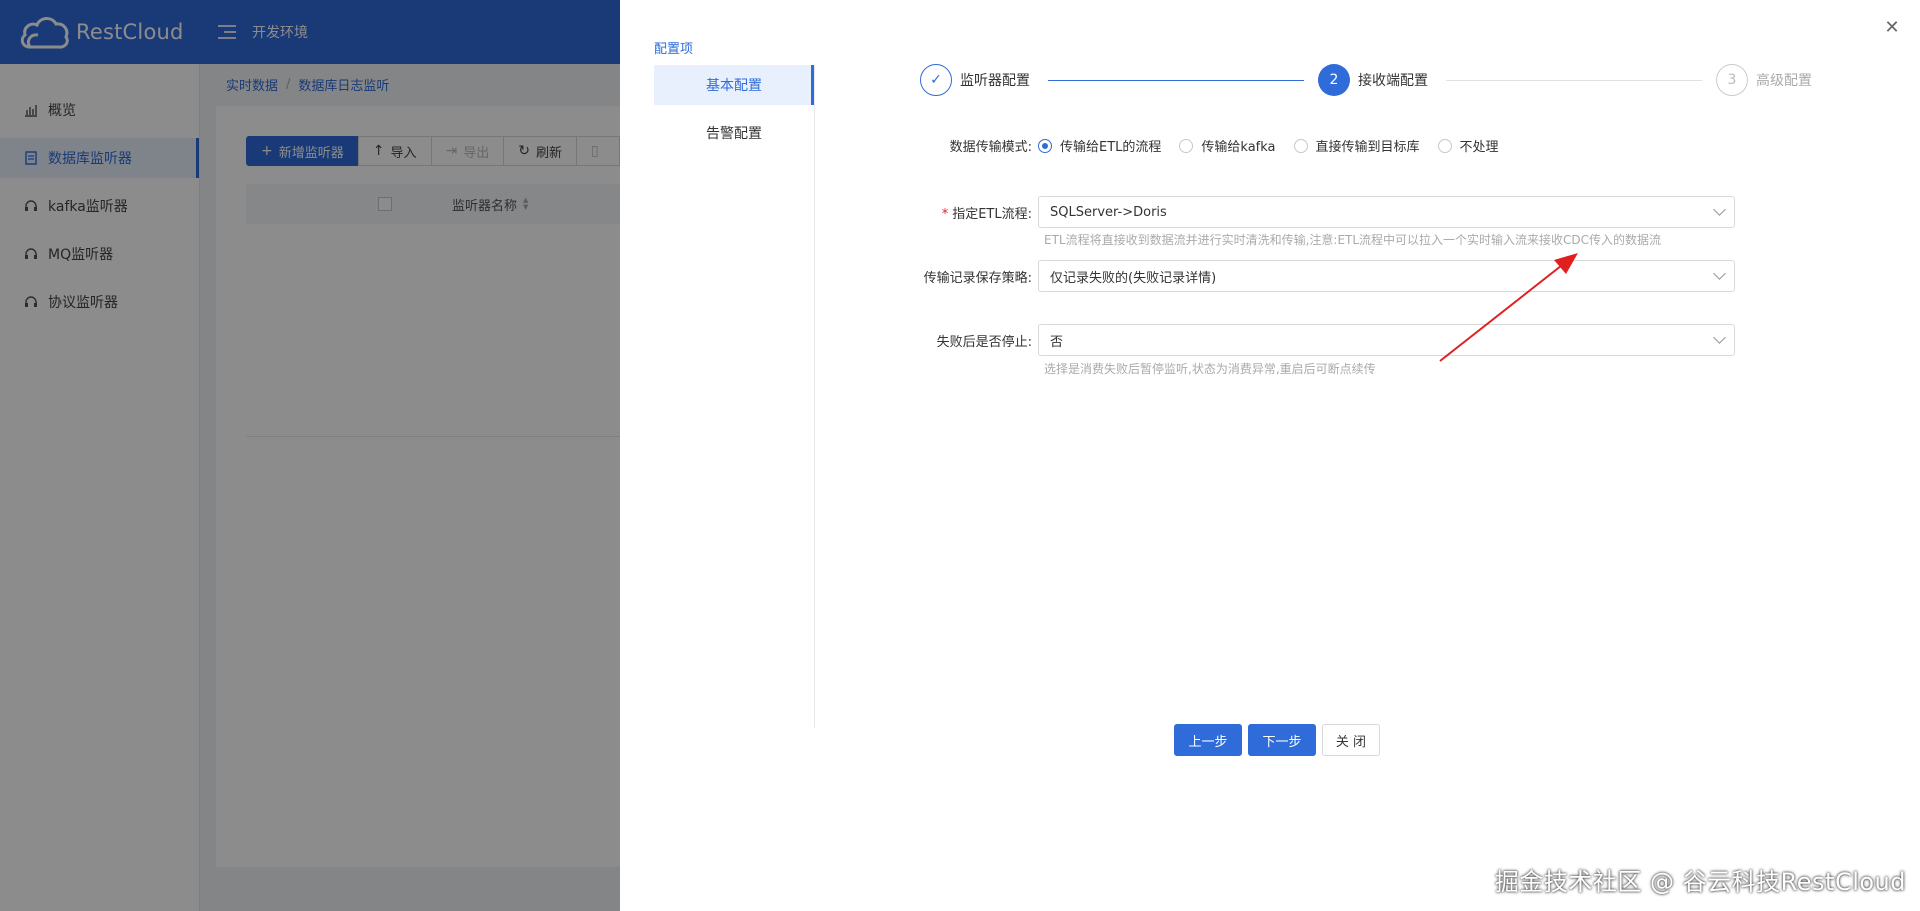 Image resolution: width=1920 pixels, height=911 pixels. I want to click on step-advanced-config: 3 高级配置, so click(1764, 80).